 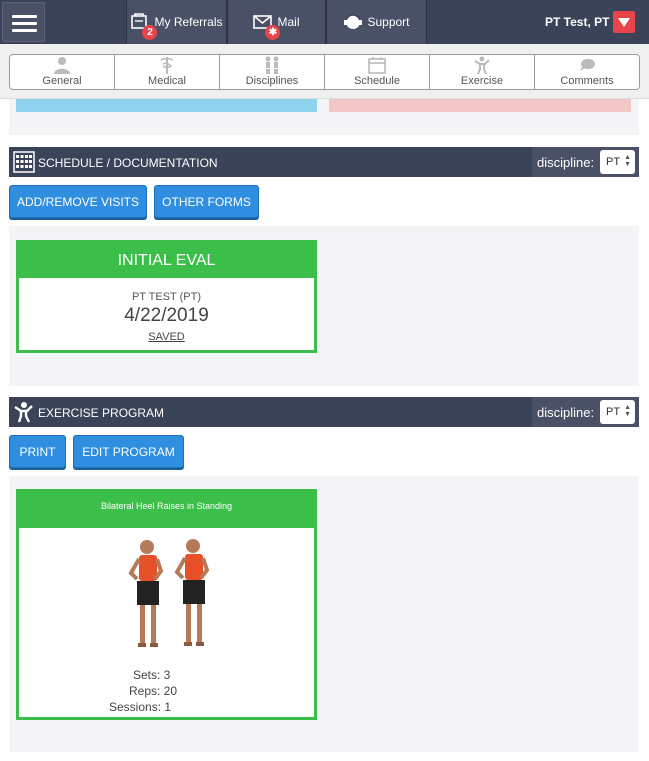 What do you see at coordinates (37, 451) in the screenshot?
I see `print-button: PRINT` at bounding box center [37, 451].